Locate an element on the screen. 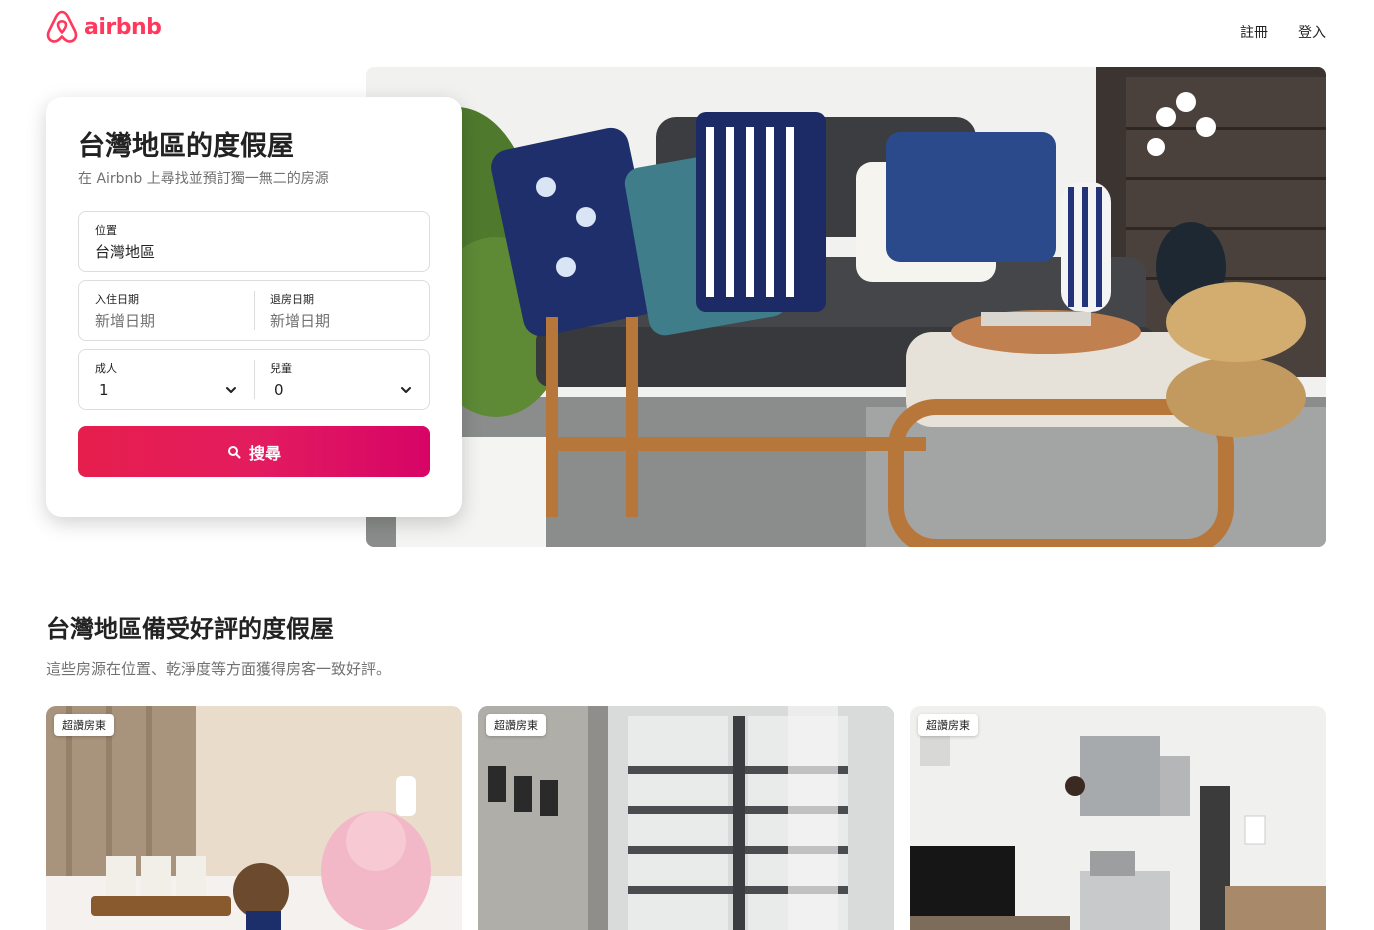 Image resolution: width=1374 pixels, height=930 pixels. date-fields: 入住日期 新增日期 退房日期 新增日期 is located at coordinates (254, 310).